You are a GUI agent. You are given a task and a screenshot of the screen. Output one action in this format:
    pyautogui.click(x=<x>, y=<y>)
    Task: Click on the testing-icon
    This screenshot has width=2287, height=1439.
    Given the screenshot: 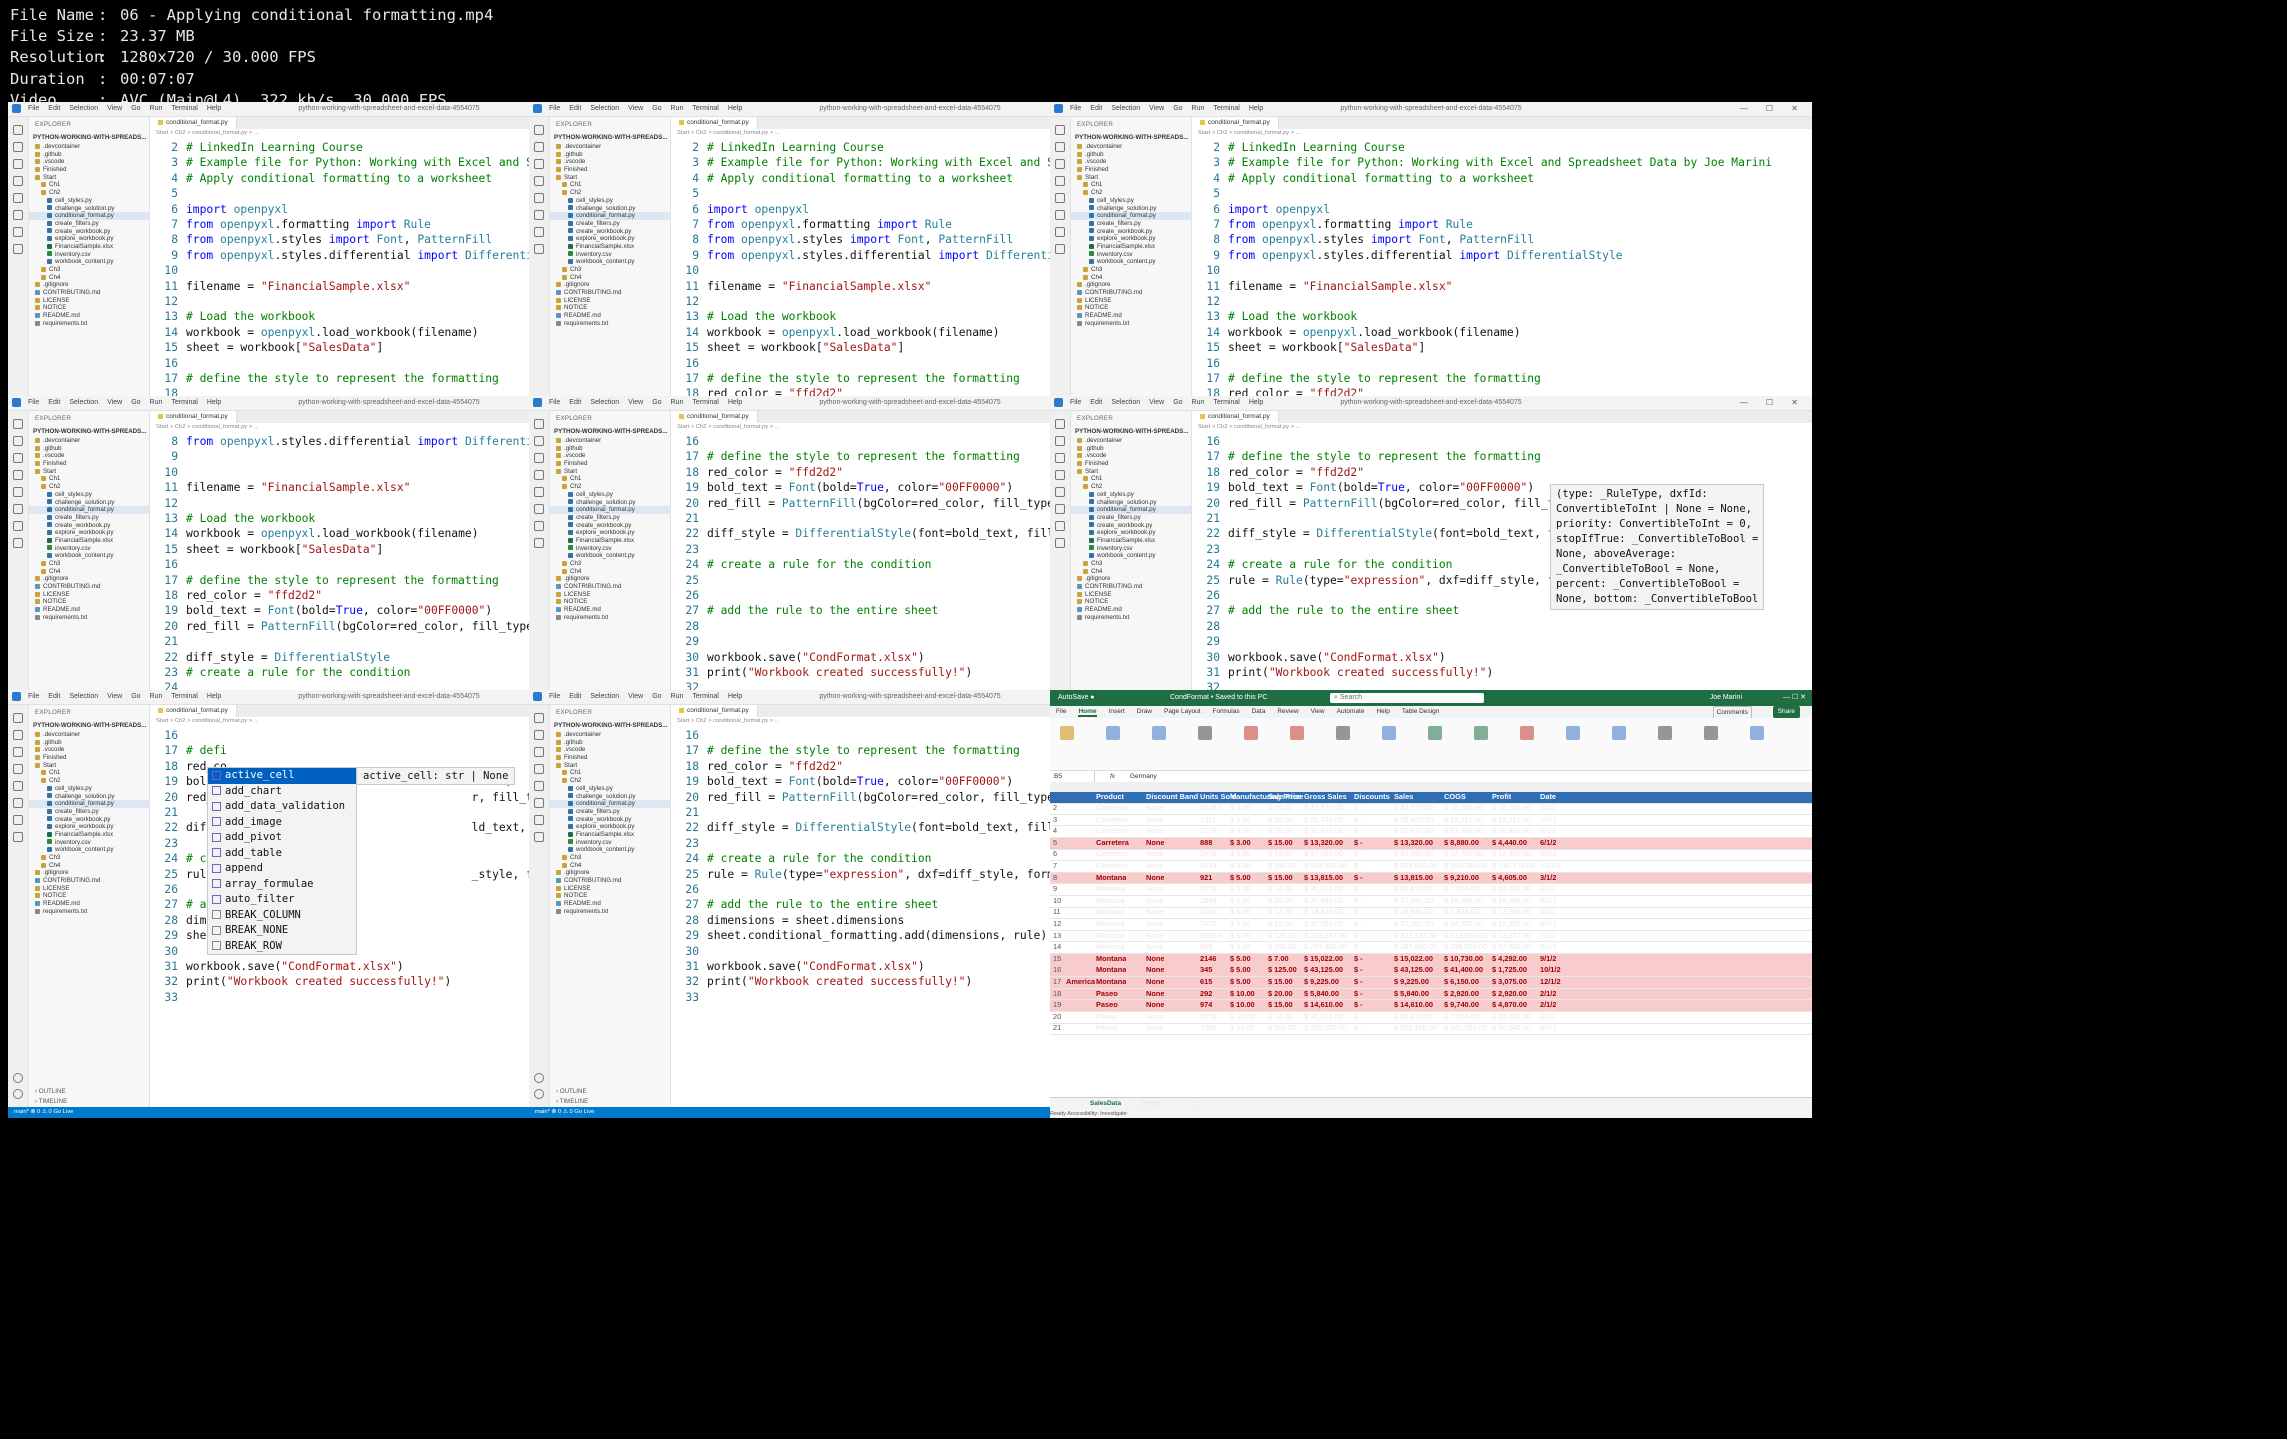 What is the action you would take?
    pyautogui.click(x=18, y=232)
    